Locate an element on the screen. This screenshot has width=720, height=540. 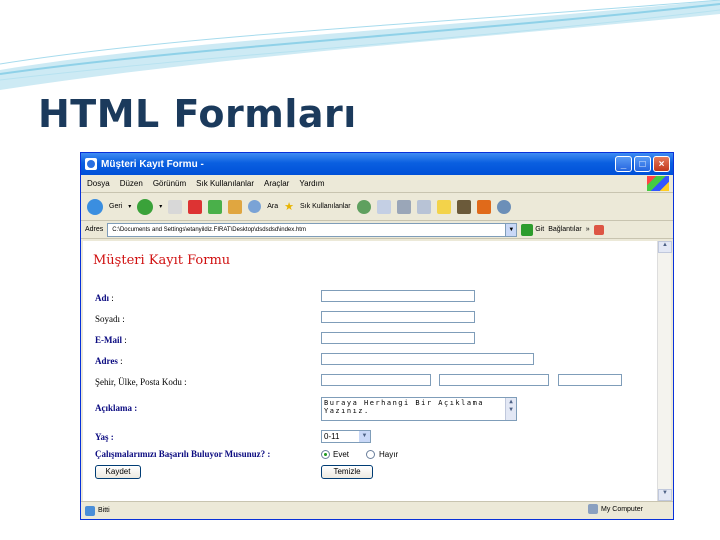
select-yas-value: 0-11 is located at coordinates (332, 436).